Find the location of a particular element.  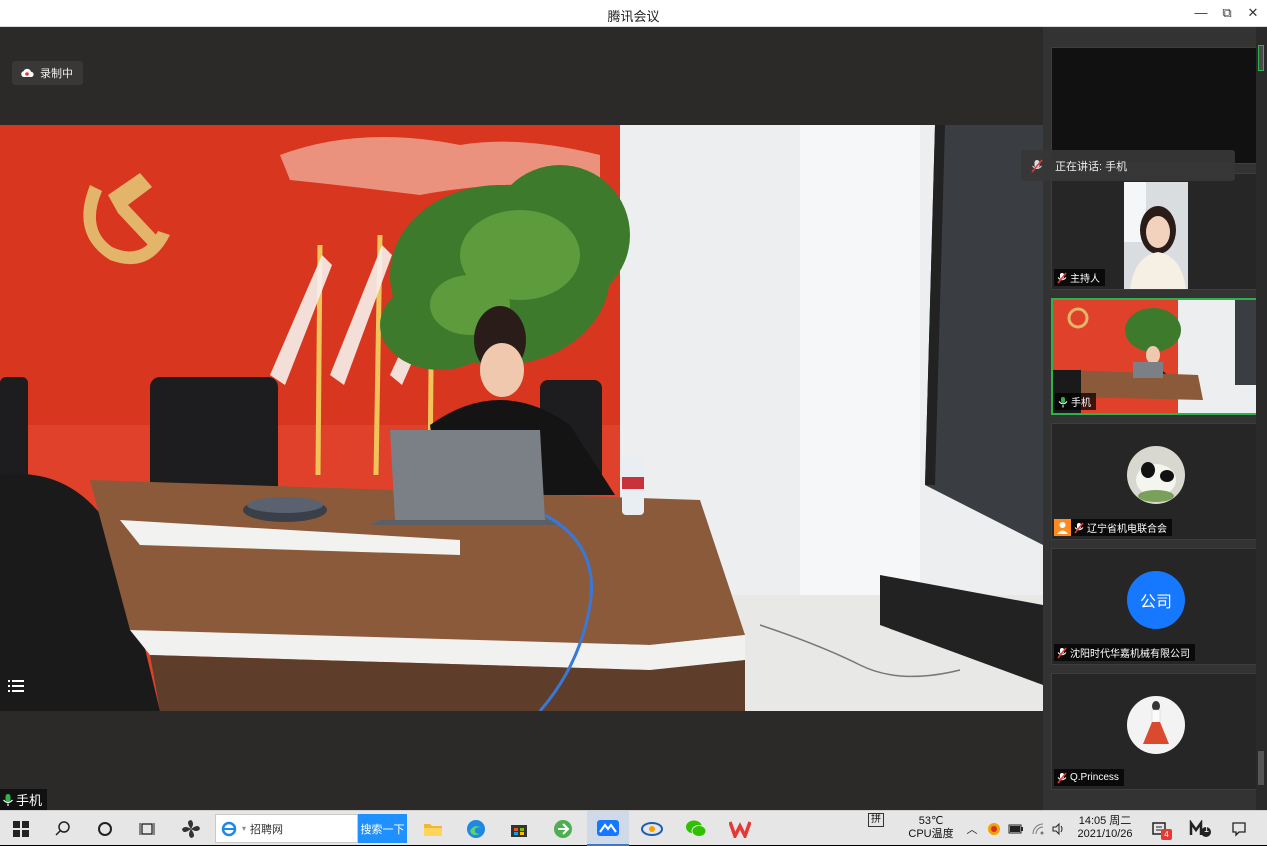

wechat-icon is located at coordinates (696, 828).